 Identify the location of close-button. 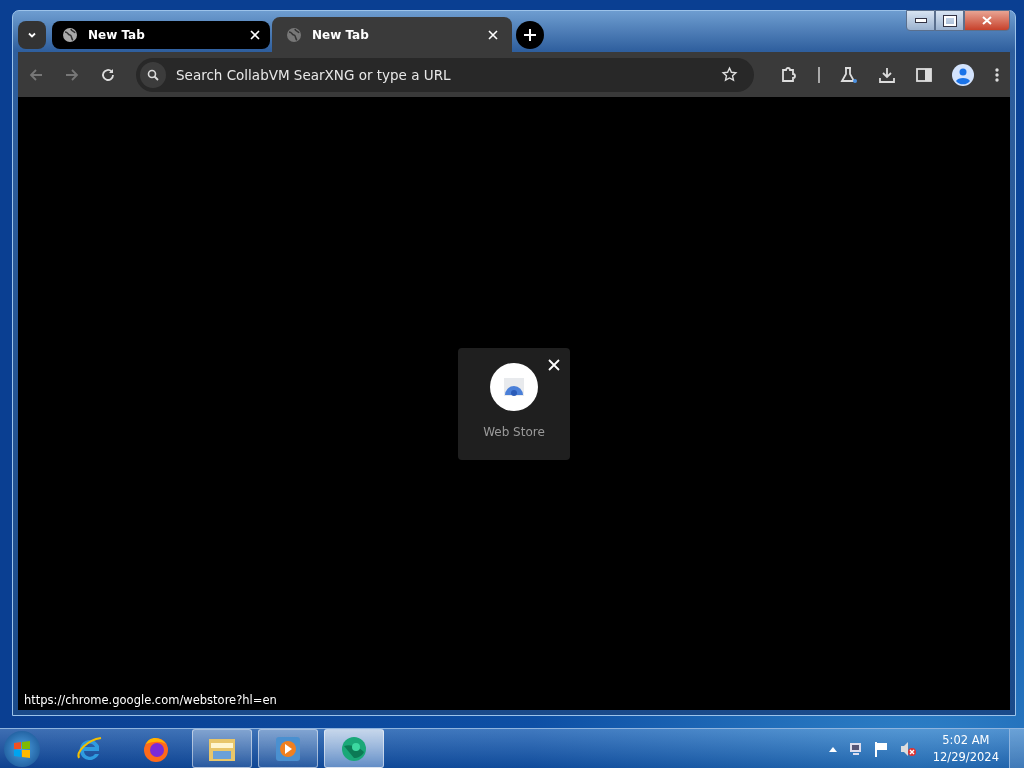
(987, 20).